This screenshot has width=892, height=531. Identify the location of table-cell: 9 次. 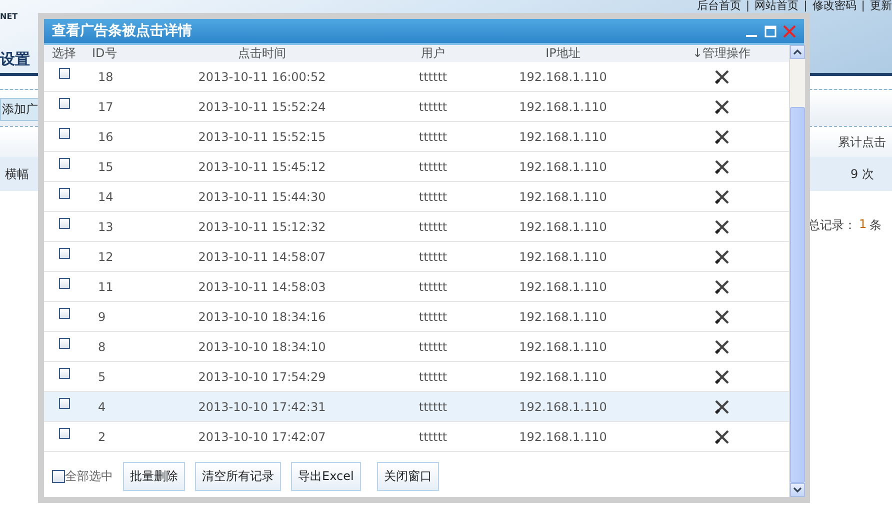
(862, 174).